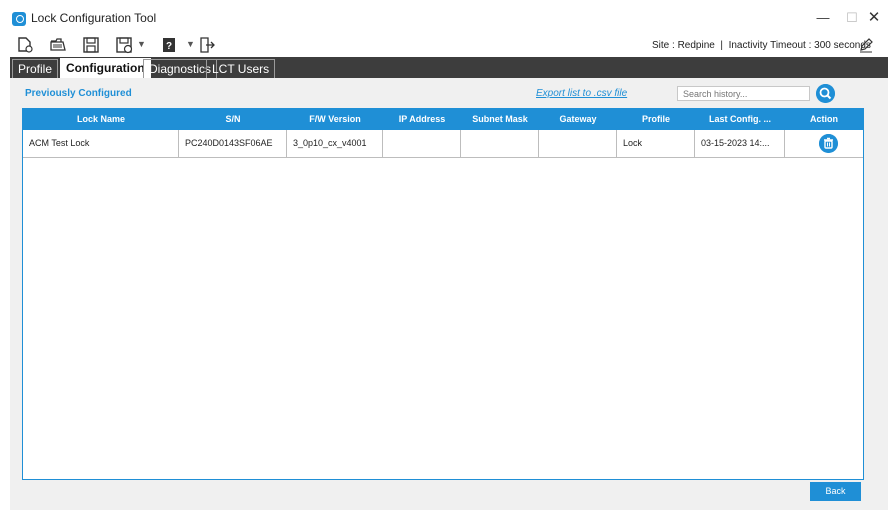 This screenshot has height=526, width=896. What do you see at coordinates (852, 18) in the screenshot?
I see `maximize-button: ☐` at bounding box center [852, 18].